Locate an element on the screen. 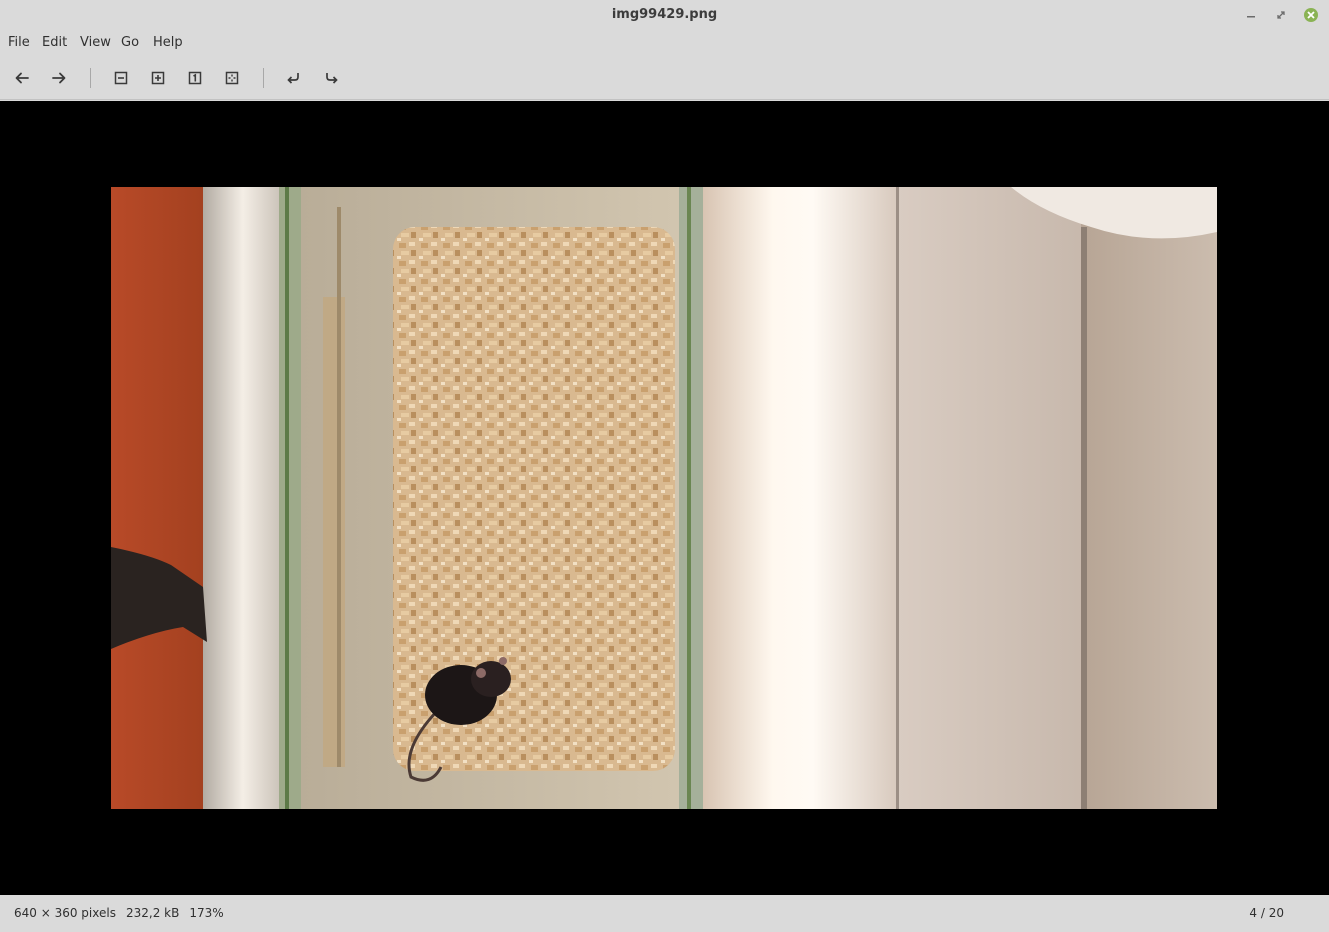 This screenshot has width=1329, height=932. zoom-out-icon is located at coordinates (121, 78).